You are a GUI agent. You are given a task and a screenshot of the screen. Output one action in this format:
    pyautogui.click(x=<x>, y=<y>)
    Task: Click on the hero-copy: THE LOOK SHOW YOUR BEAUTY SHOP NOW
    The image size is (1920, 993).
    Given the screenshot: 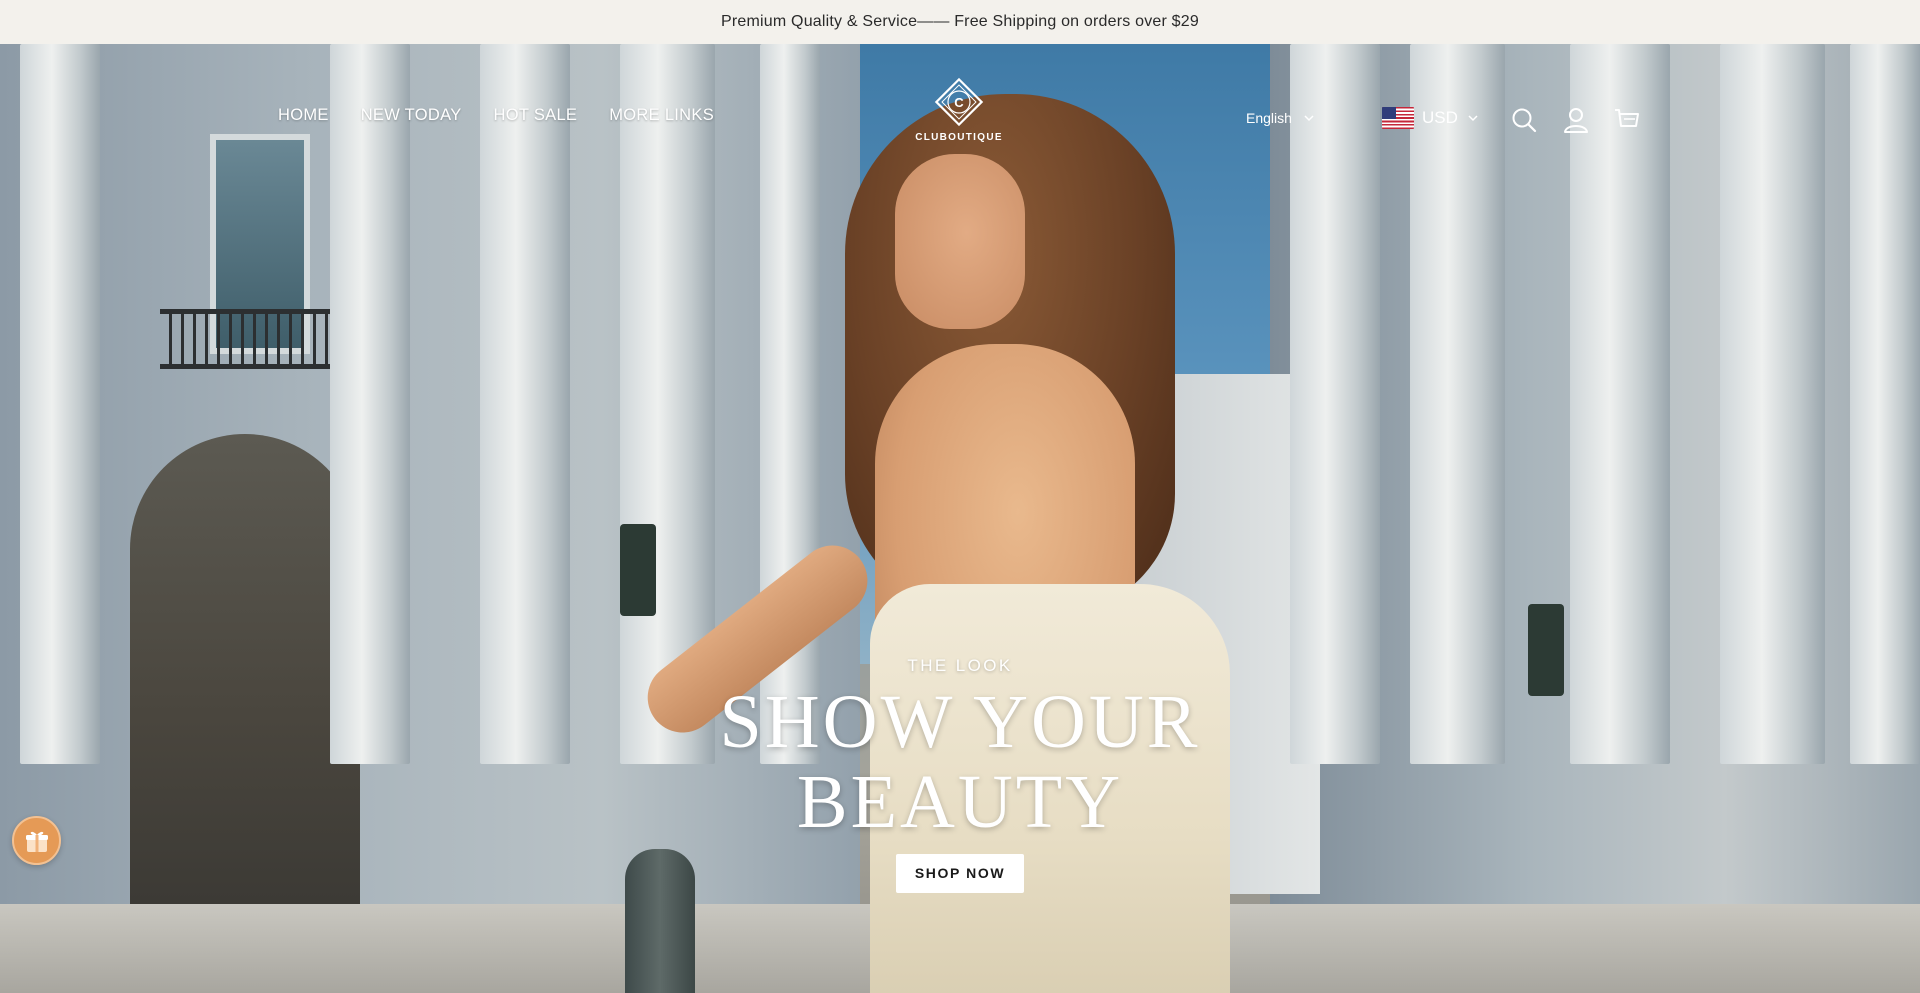 What is the action you would take?
    pyautogui.click(x=960, y=774)
    